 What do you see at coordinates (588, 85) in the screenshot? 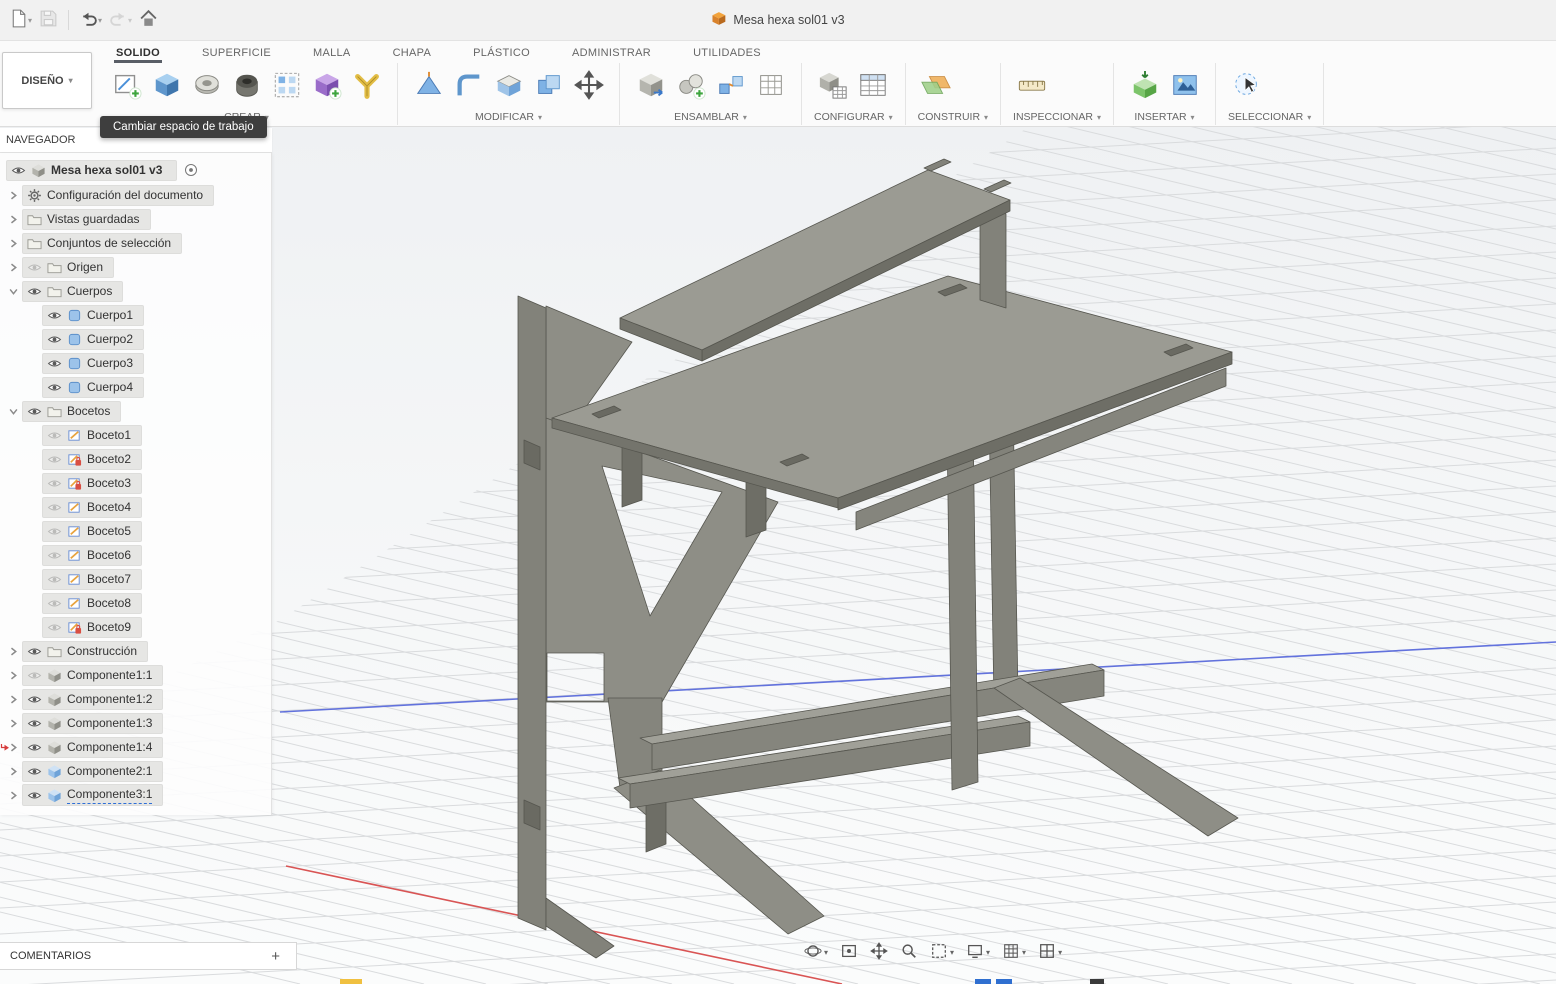
I see `move-tool-button` at bounding box center [588, 85].